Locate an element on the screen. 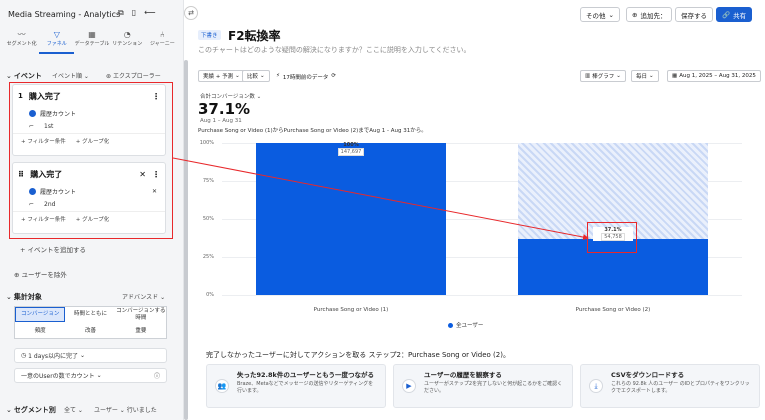 Image resolution: width=765 pixels, height=420 pixels. table-icon: ▦ is located at coordinates (92, 34).